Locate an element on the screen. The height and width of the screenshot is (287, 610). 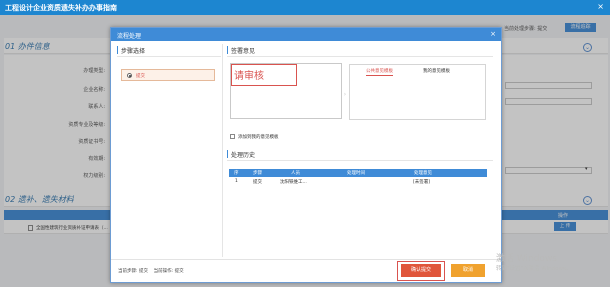
step-option-submit: 提交 is located at coordinates (168, 75).